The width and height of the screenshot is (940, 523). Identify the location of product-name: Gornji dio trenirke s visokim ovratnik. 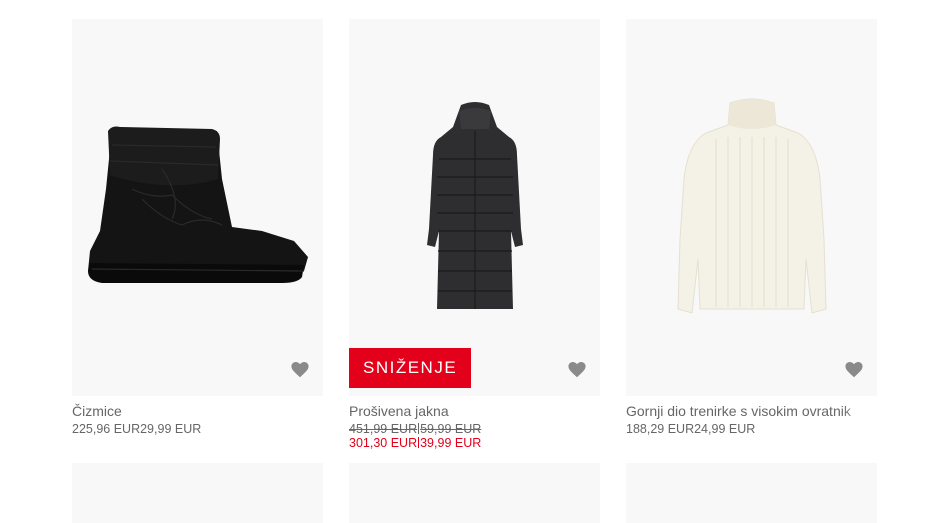
(751, 411).